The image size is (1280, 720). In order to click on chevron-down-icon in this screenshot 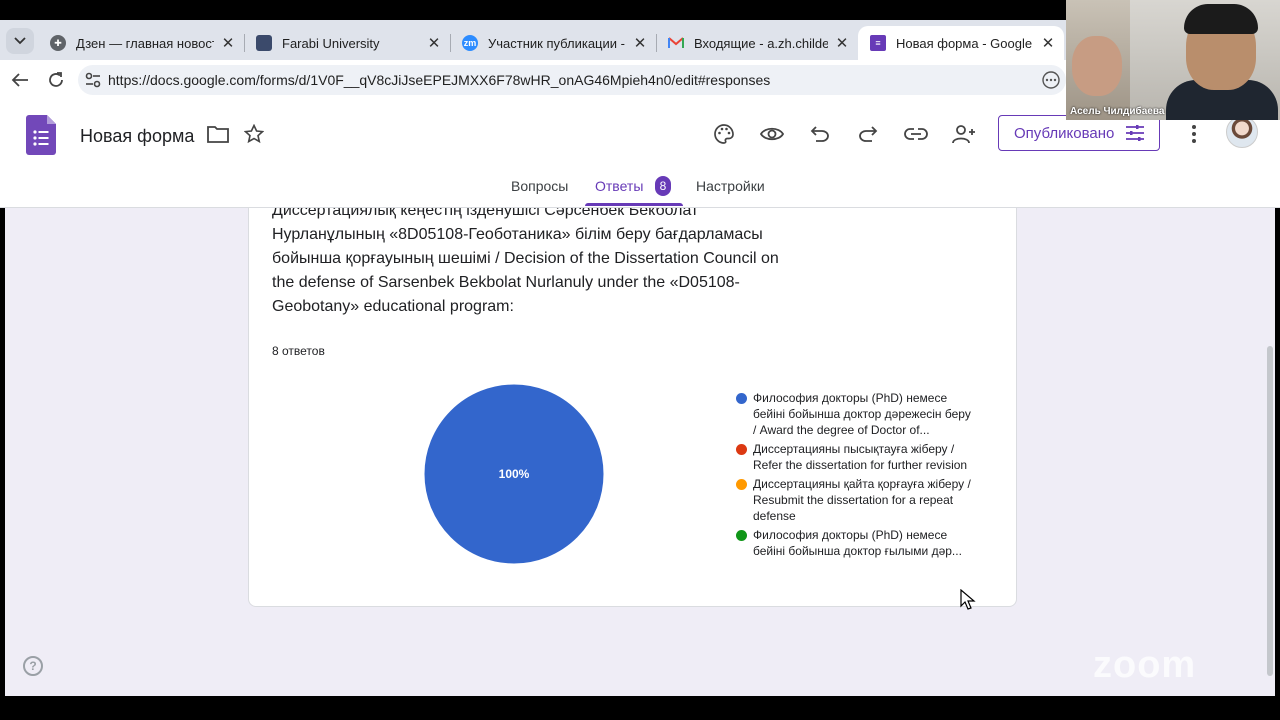, I will do `click(20, 41)`.